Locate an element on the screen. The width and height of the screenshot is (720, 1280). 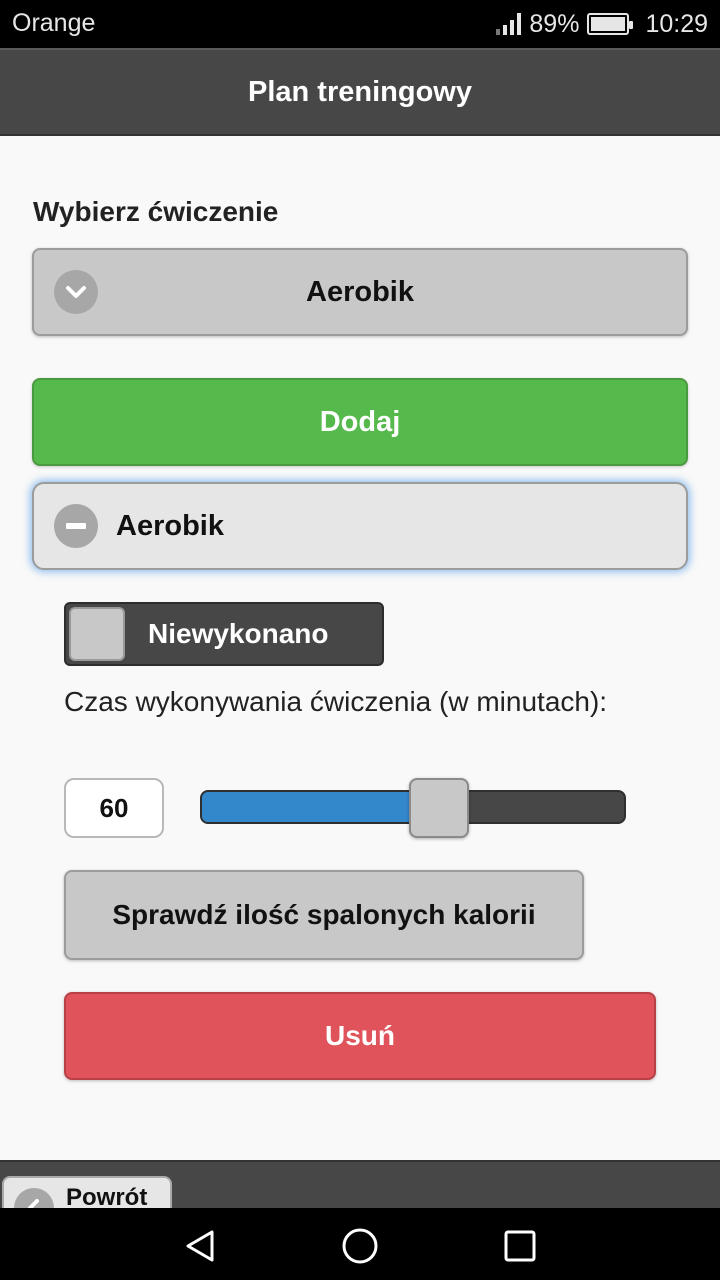
chevron-left-icon is located at coordinates (34, 1198).